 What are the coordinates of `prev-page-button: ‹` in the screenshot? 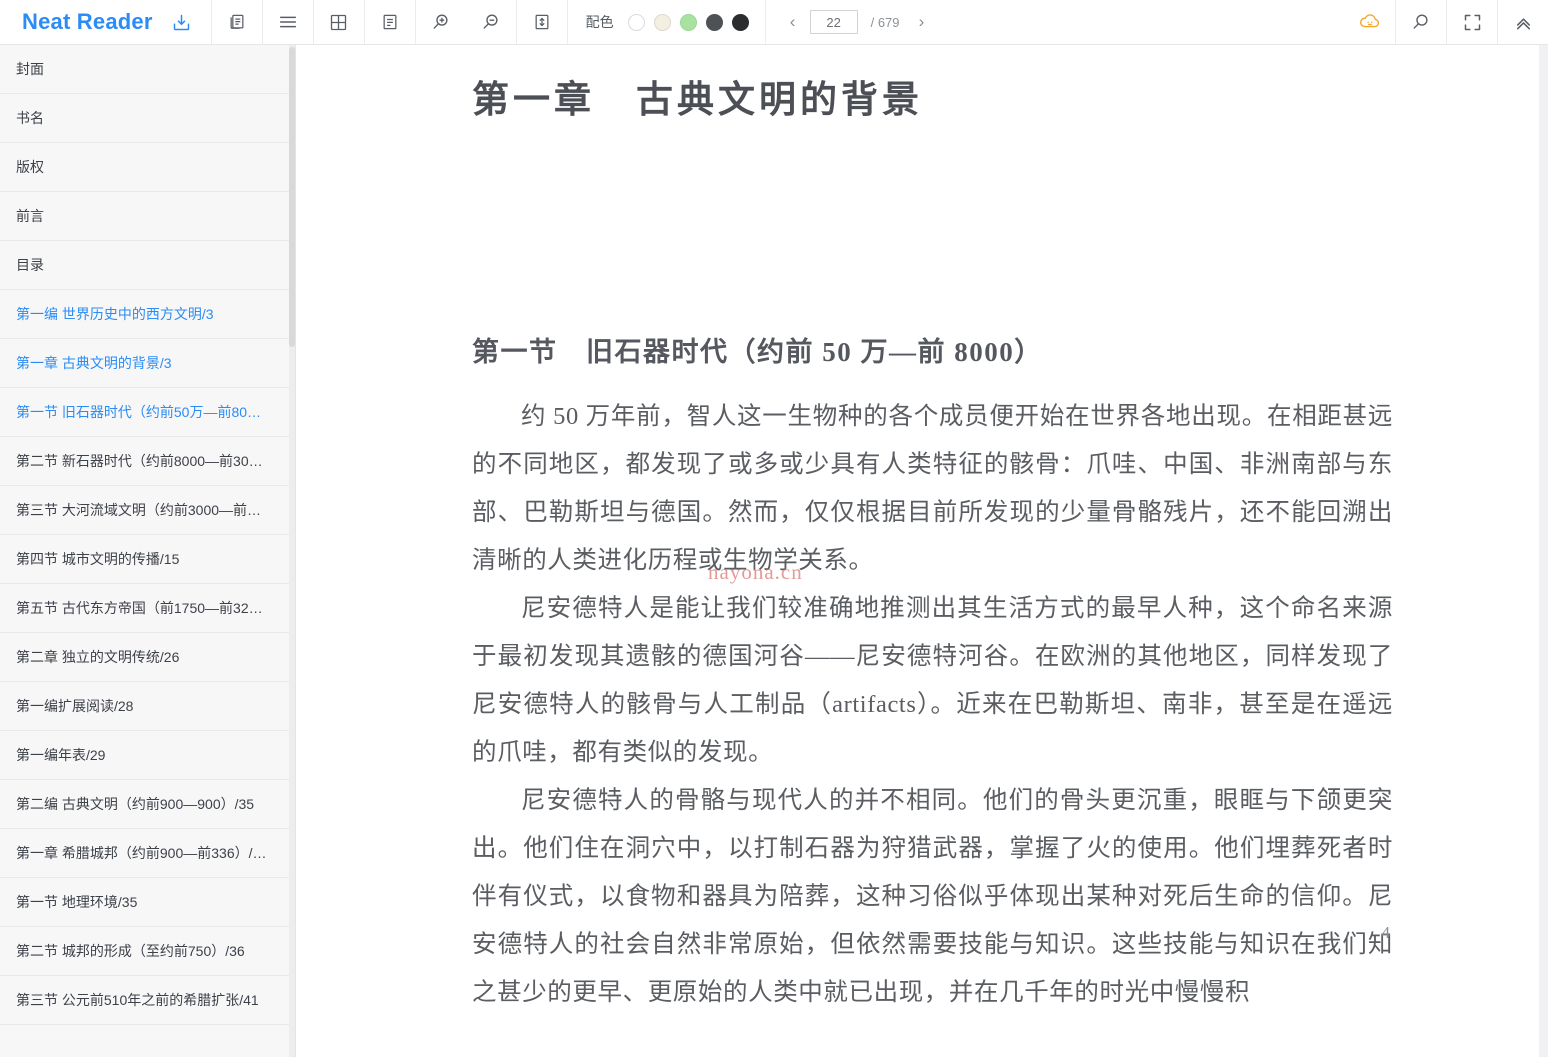 It's located at (793, 22).